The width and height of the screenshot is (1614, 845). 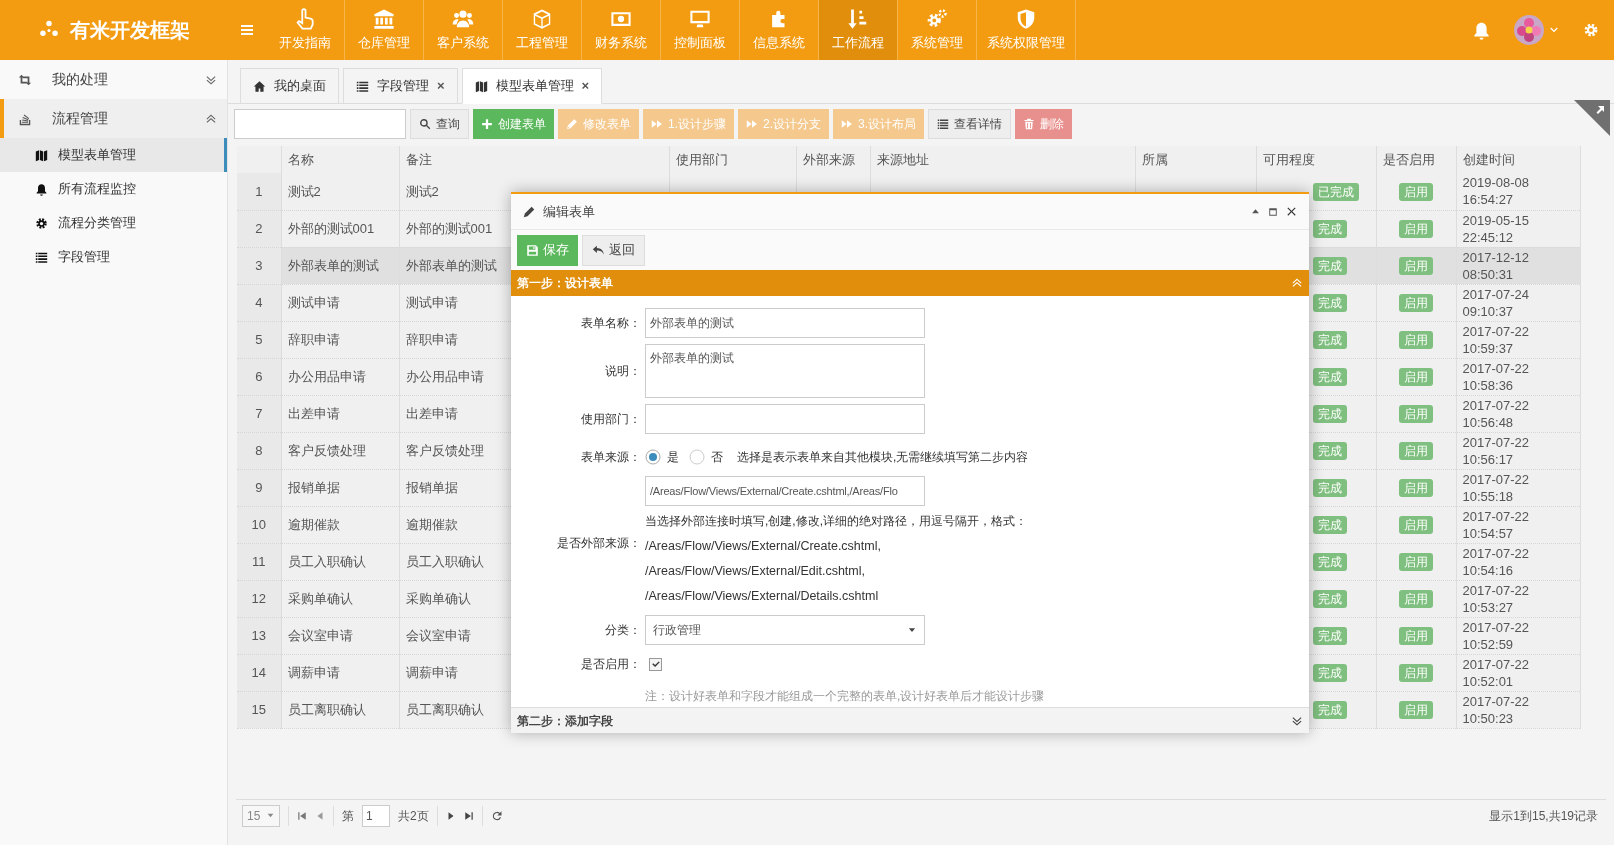 What do you see at coordinates (529, 211) in the screenshot?
I see `pencil-icon` at bounding box center [529, 211].